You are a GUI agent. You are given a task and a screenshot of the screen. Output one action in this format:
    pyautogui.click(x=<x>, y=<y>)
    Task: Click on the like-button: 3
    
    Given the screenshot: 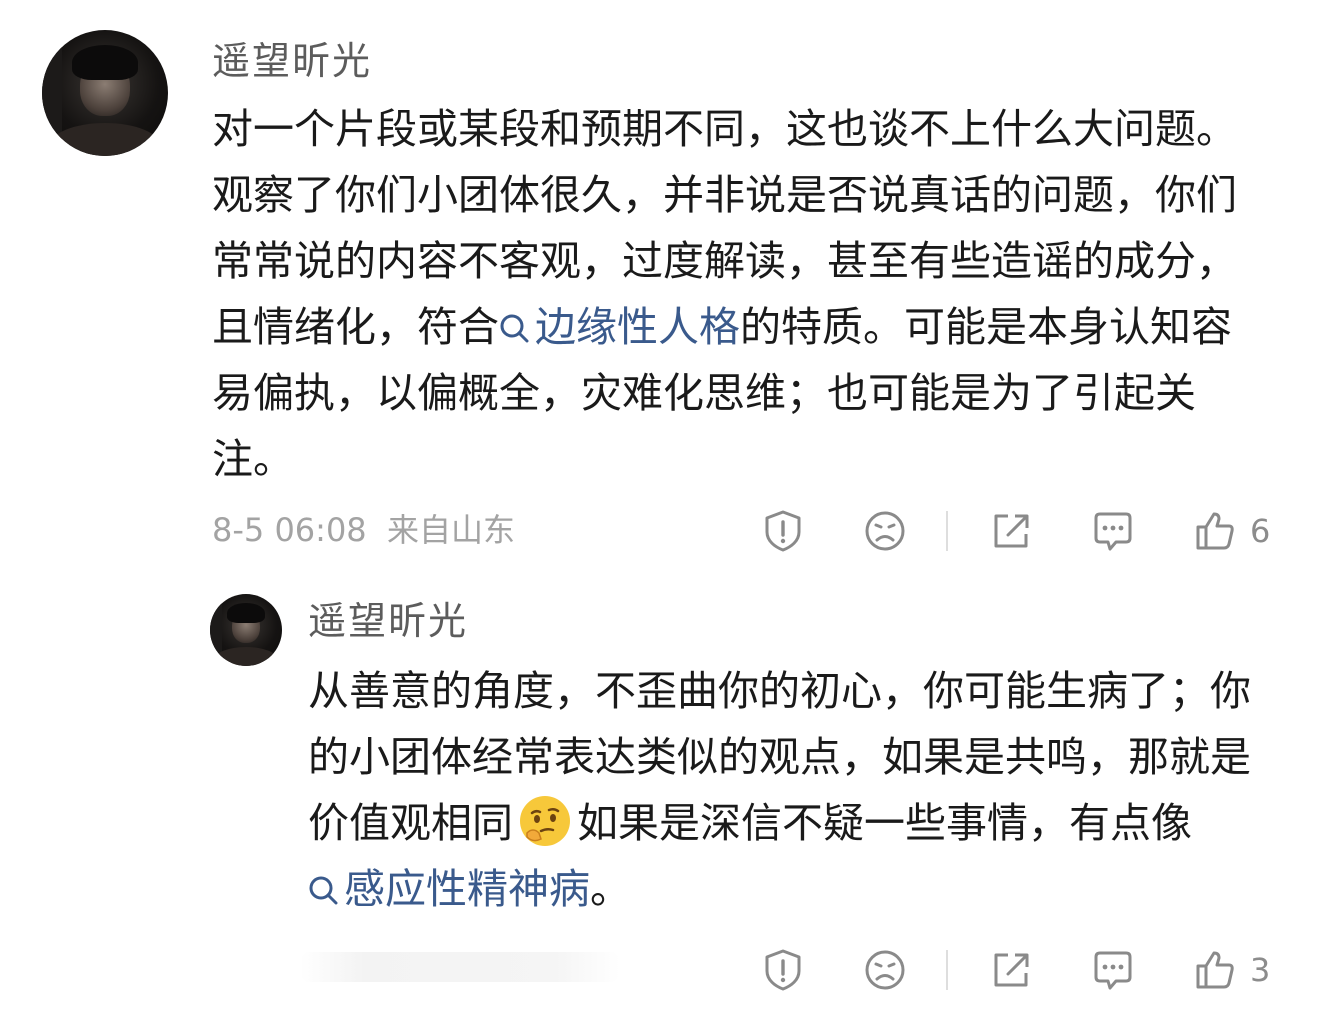 What is the action you would take?
    pyautogui.click(x=1231, y=970)
    